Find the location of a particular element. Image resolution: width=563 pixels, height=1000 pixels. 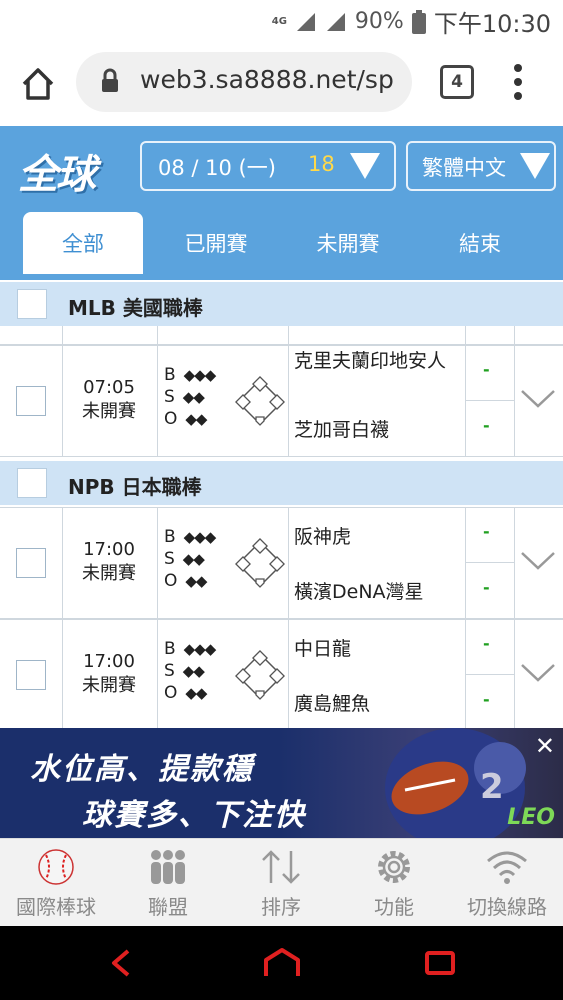

network-type: 4G is located at coordinates (279, 21).